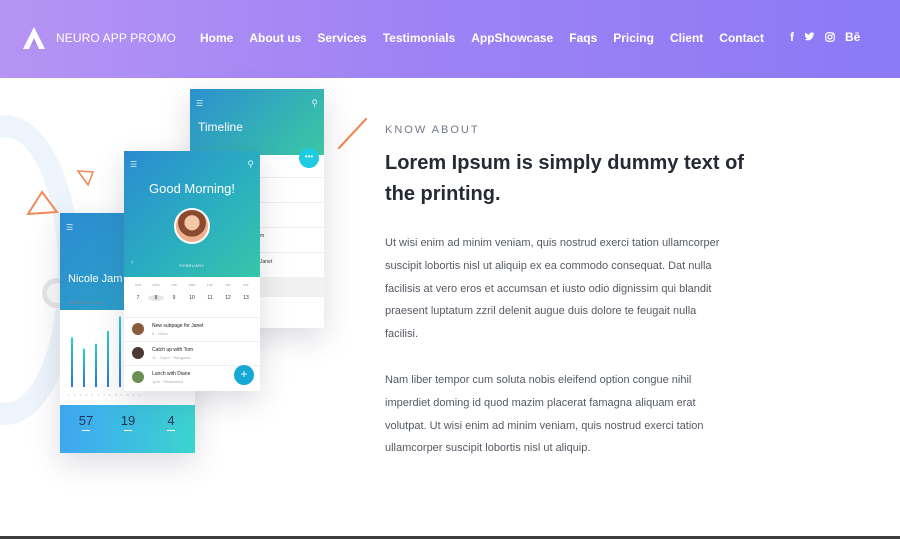  Describe the element at coordinates (852, 37) in the screenshot. I see `behance-icon: Bē` at that location.